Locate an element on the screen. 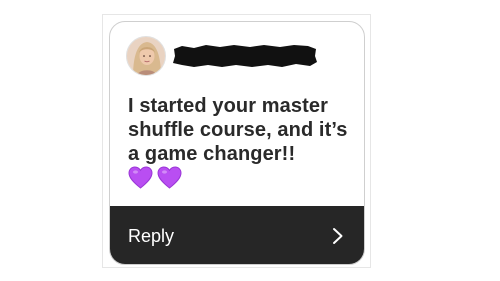 This screenshot has height=281, width=500. sender-header is located at coordinates (222, 56).